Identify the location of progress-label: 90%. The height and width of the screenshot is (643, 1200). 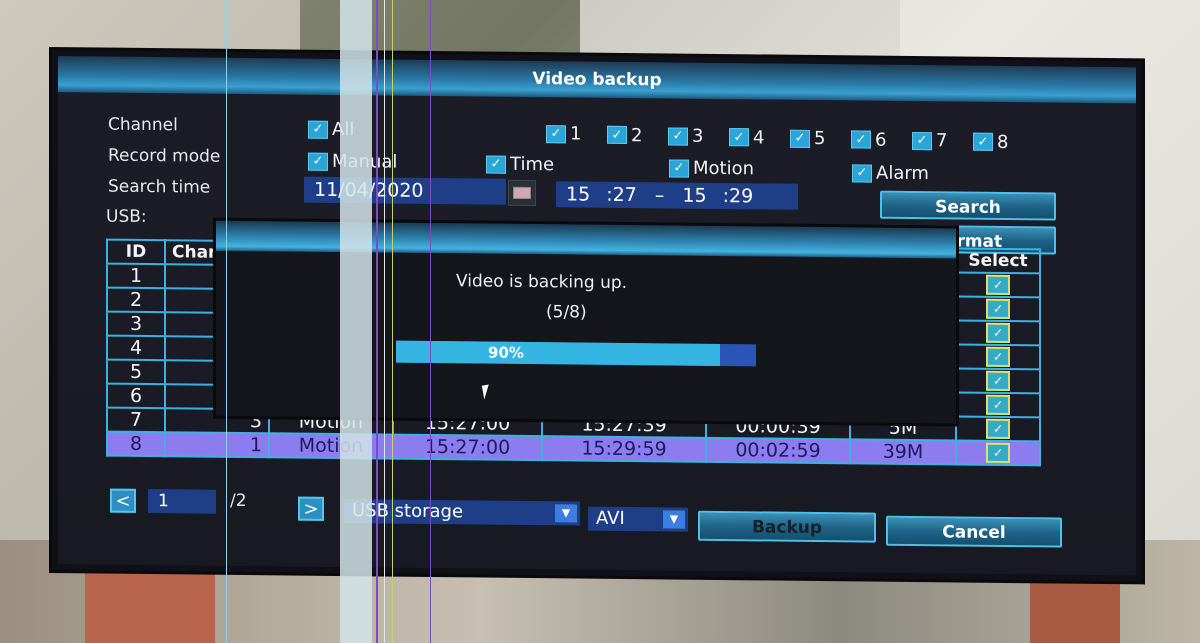
(506, 352).